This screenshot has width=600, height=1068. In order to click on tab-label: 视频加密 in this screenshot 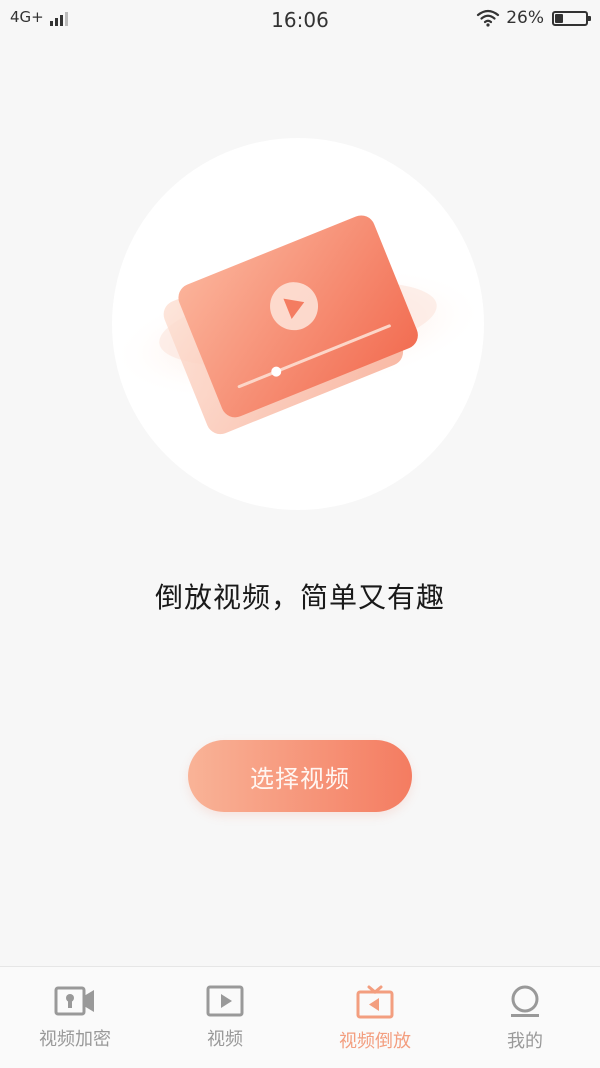, I will do `click(75, 1039)`.